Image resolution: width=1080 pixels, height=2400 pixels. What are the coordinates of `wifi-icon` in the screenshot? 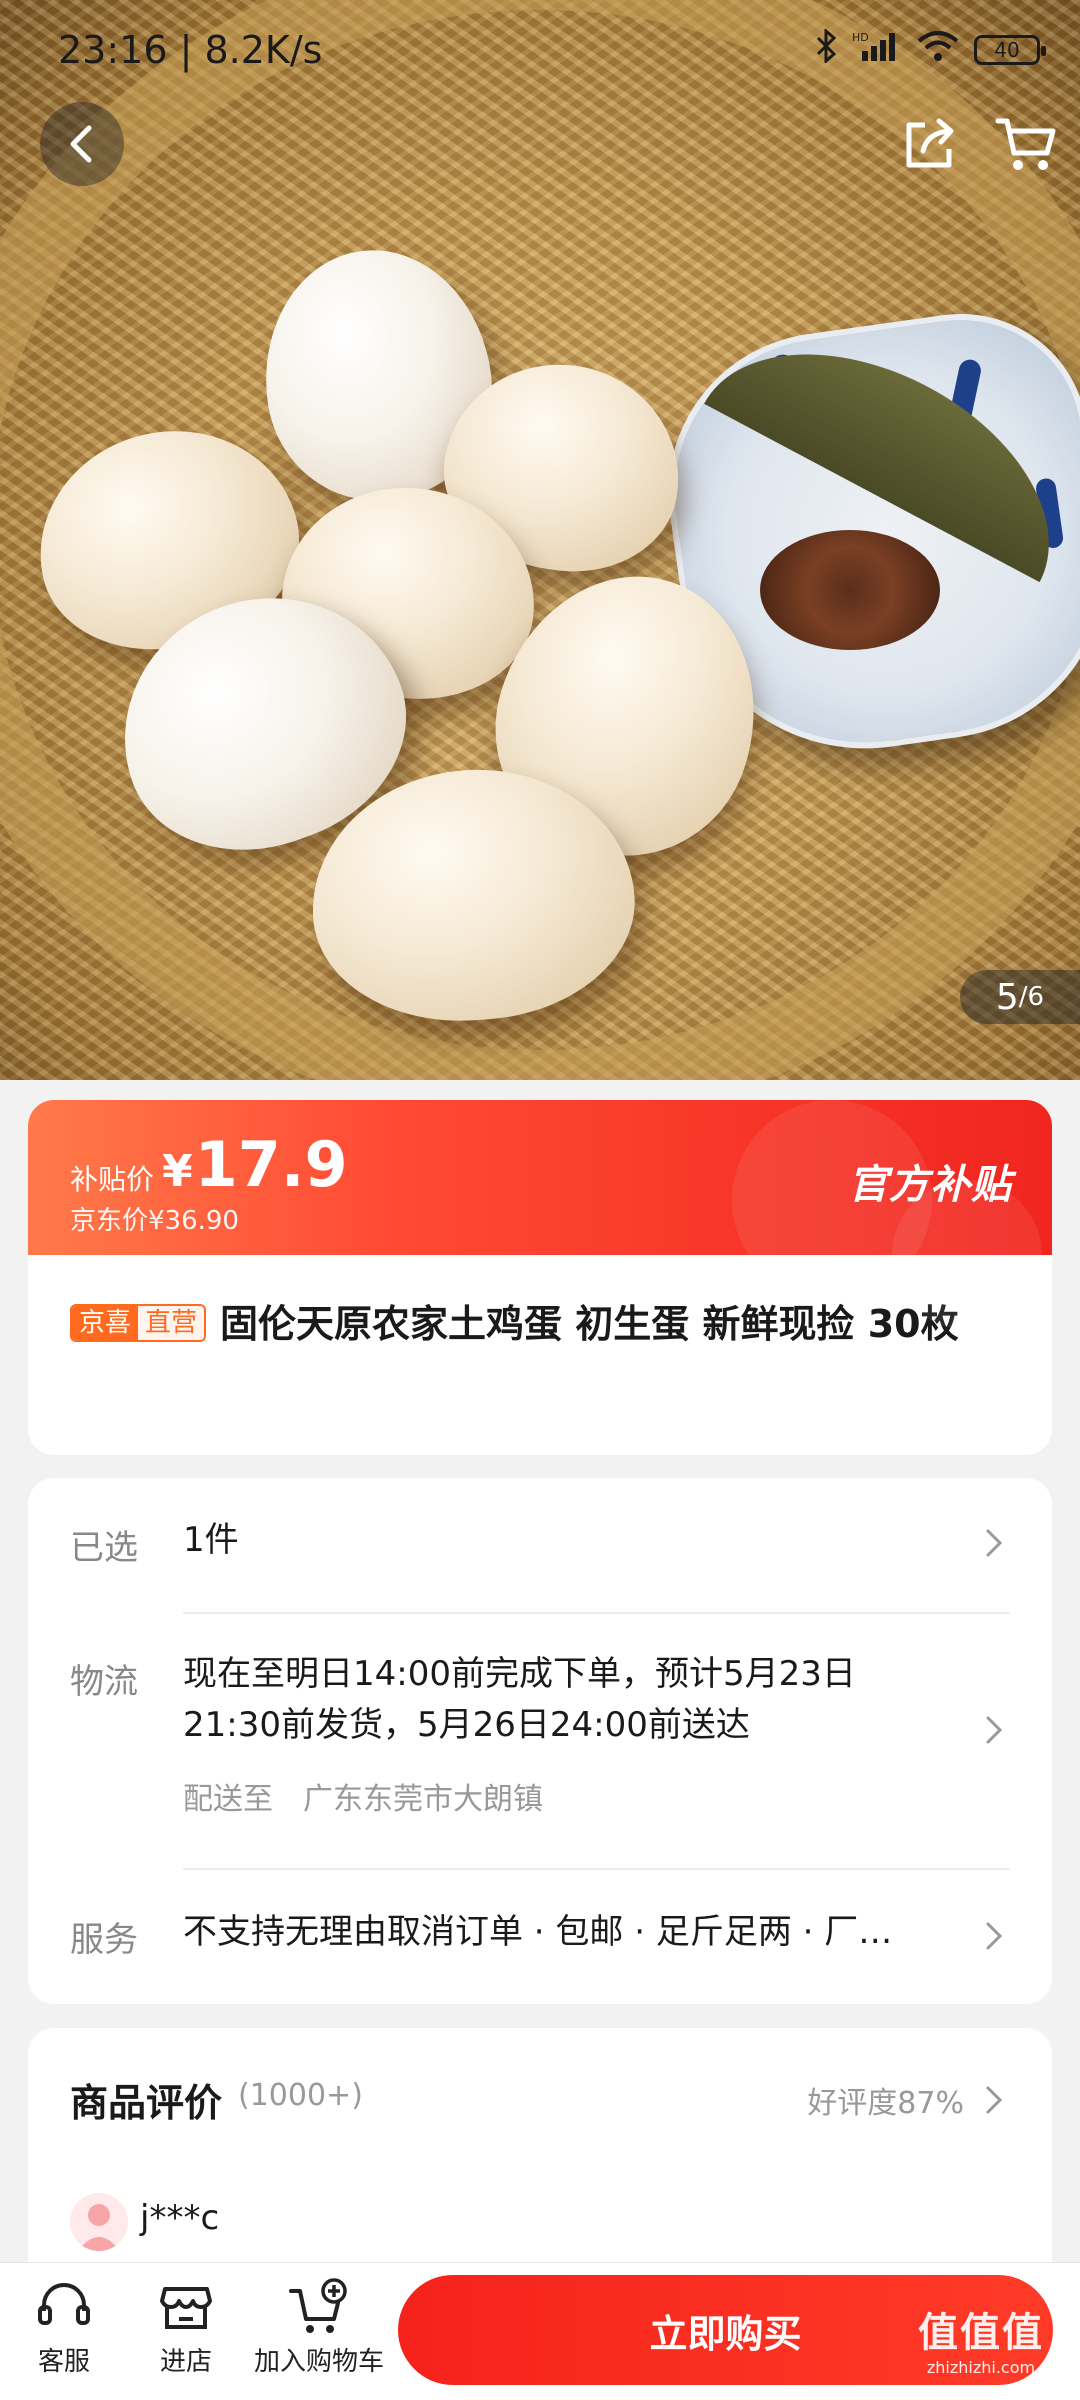 It's located at (938, 50).